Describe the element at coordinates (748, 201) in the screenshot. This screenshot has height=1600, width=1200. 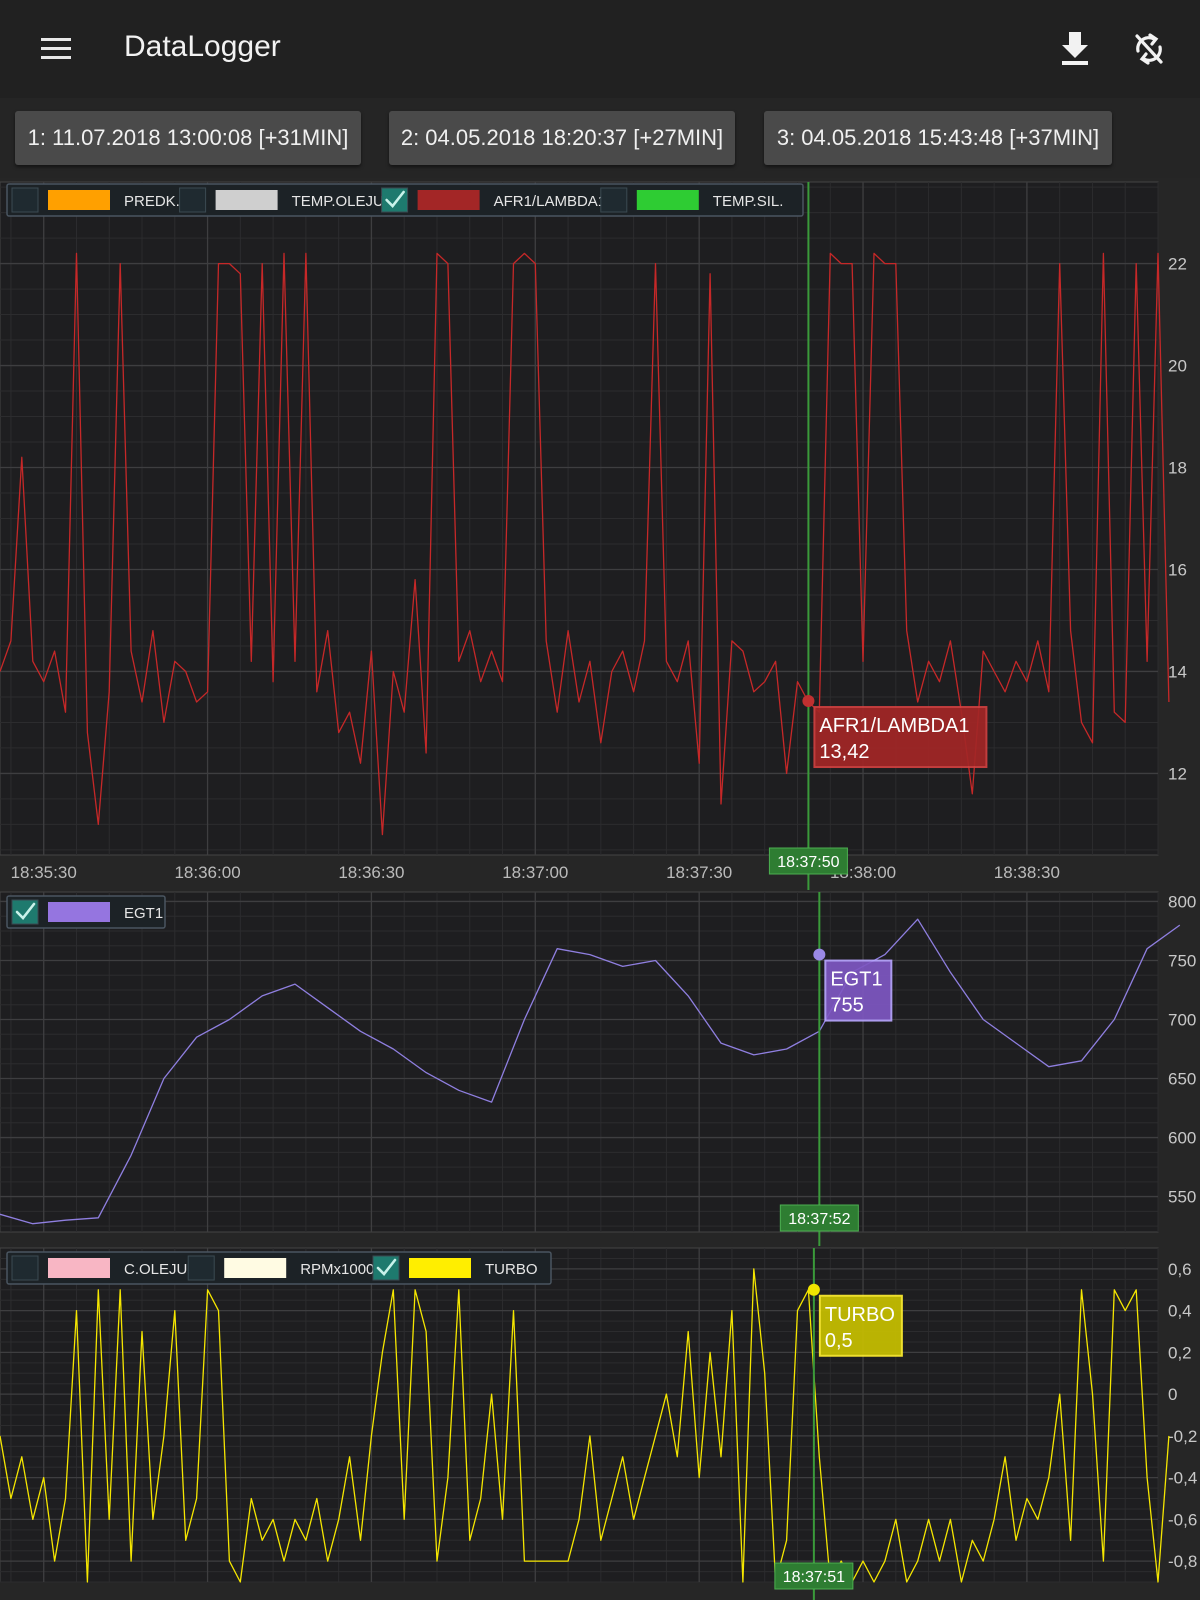
I see `legend-label-temp-sil: TEMP.SIL.` at that location.